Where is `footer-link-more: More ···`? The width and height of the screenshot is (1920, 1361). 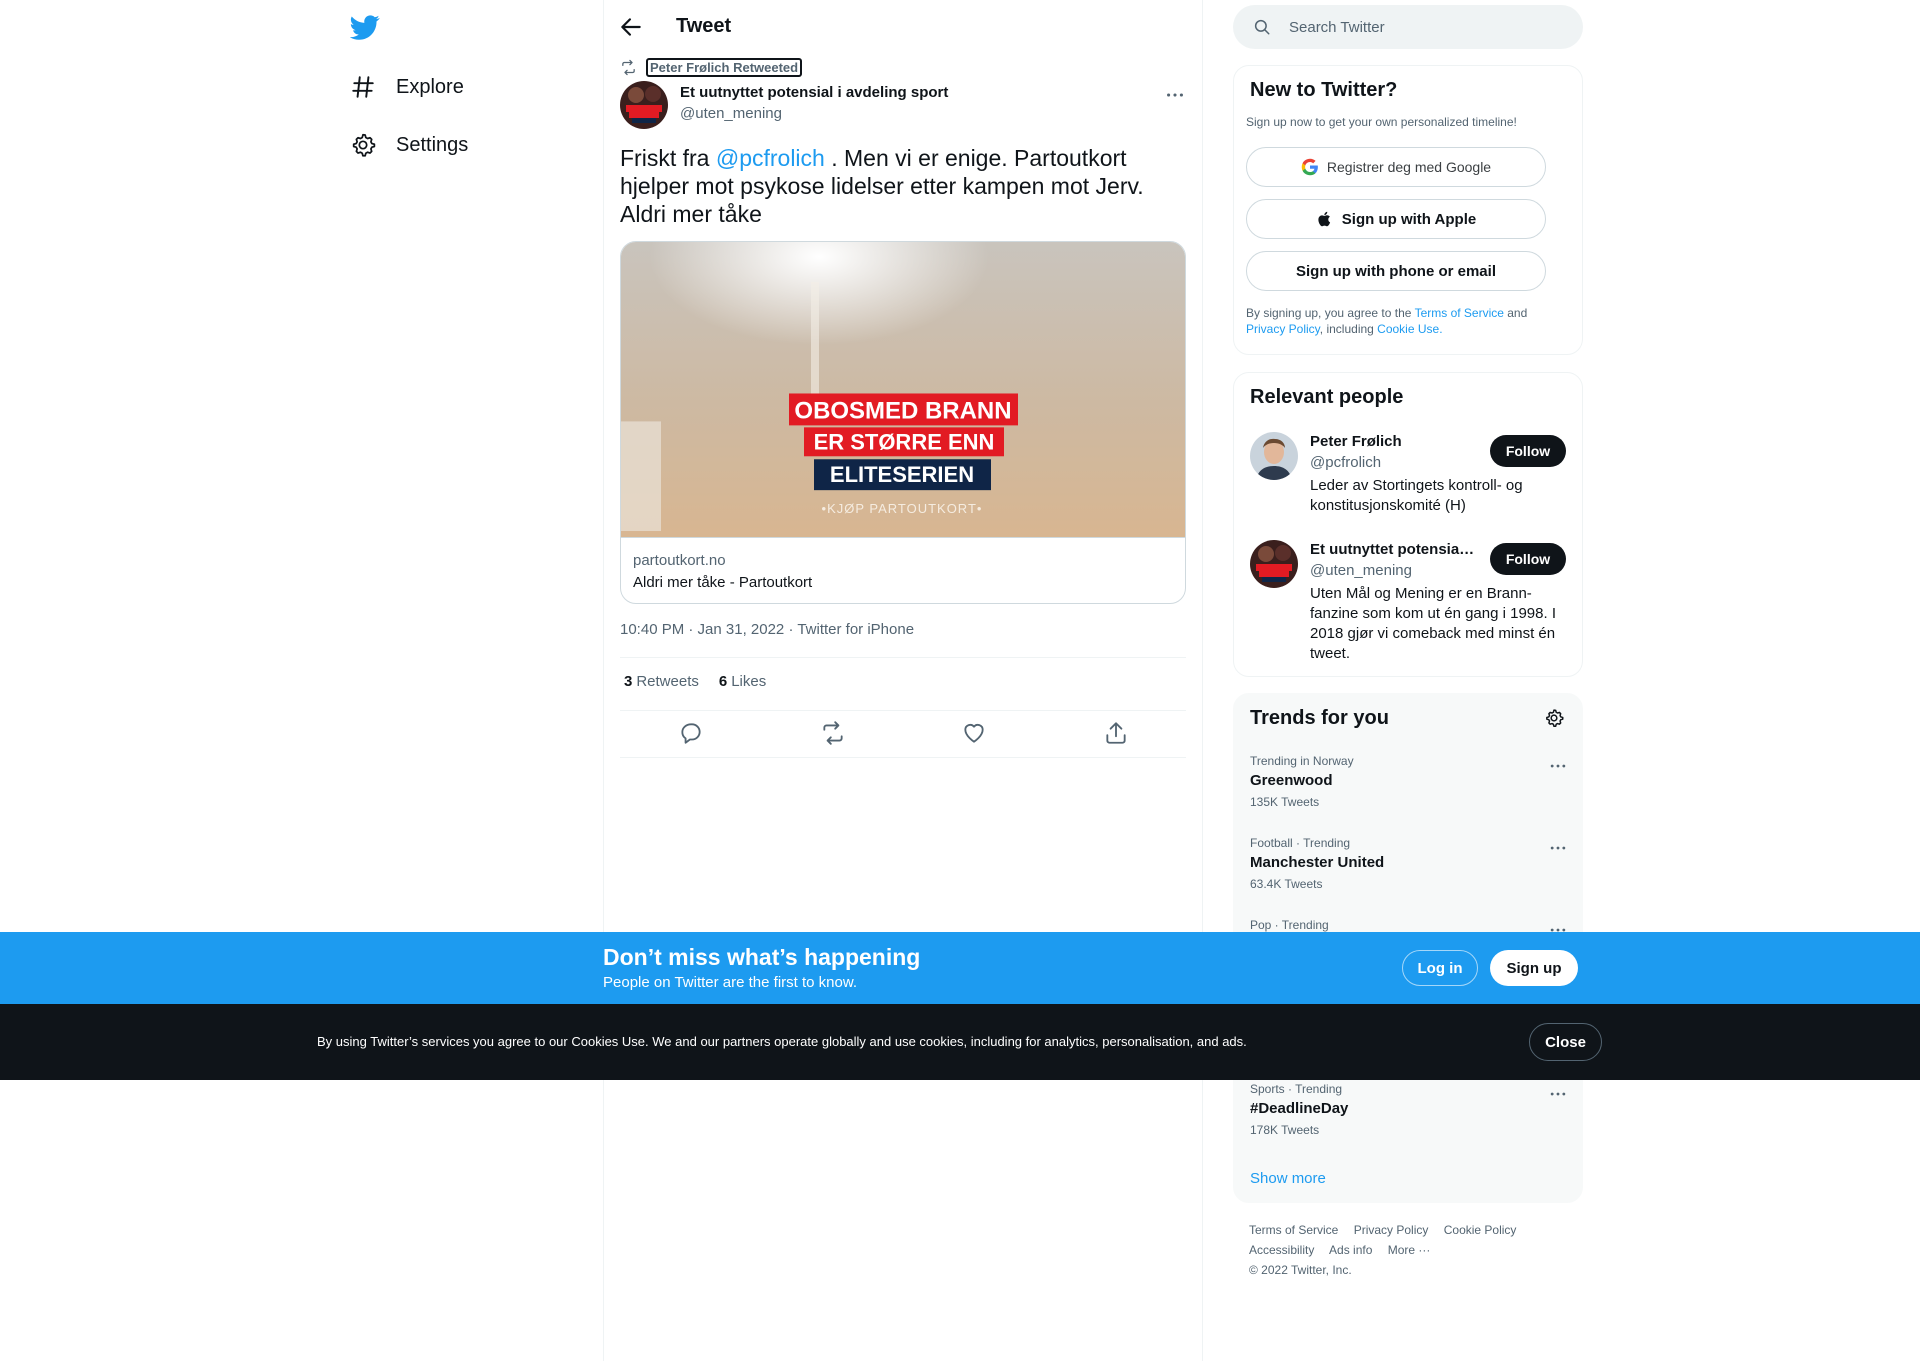
footer-link-more: More ··· is located at coordinates (1409, 1250).